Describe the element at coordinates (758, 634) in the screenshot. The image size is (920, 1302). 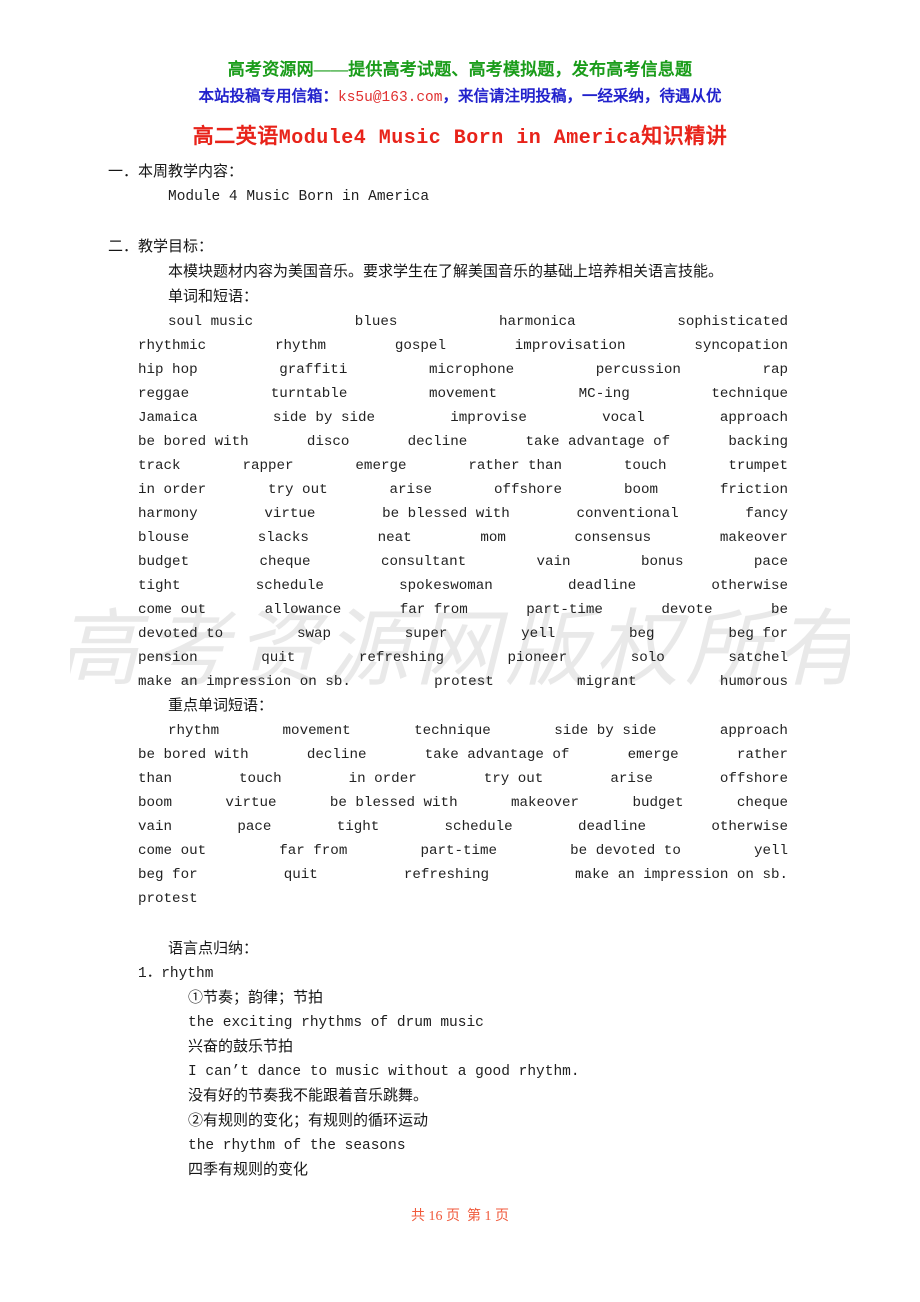
I see `vocab-term: beg for` at that location.